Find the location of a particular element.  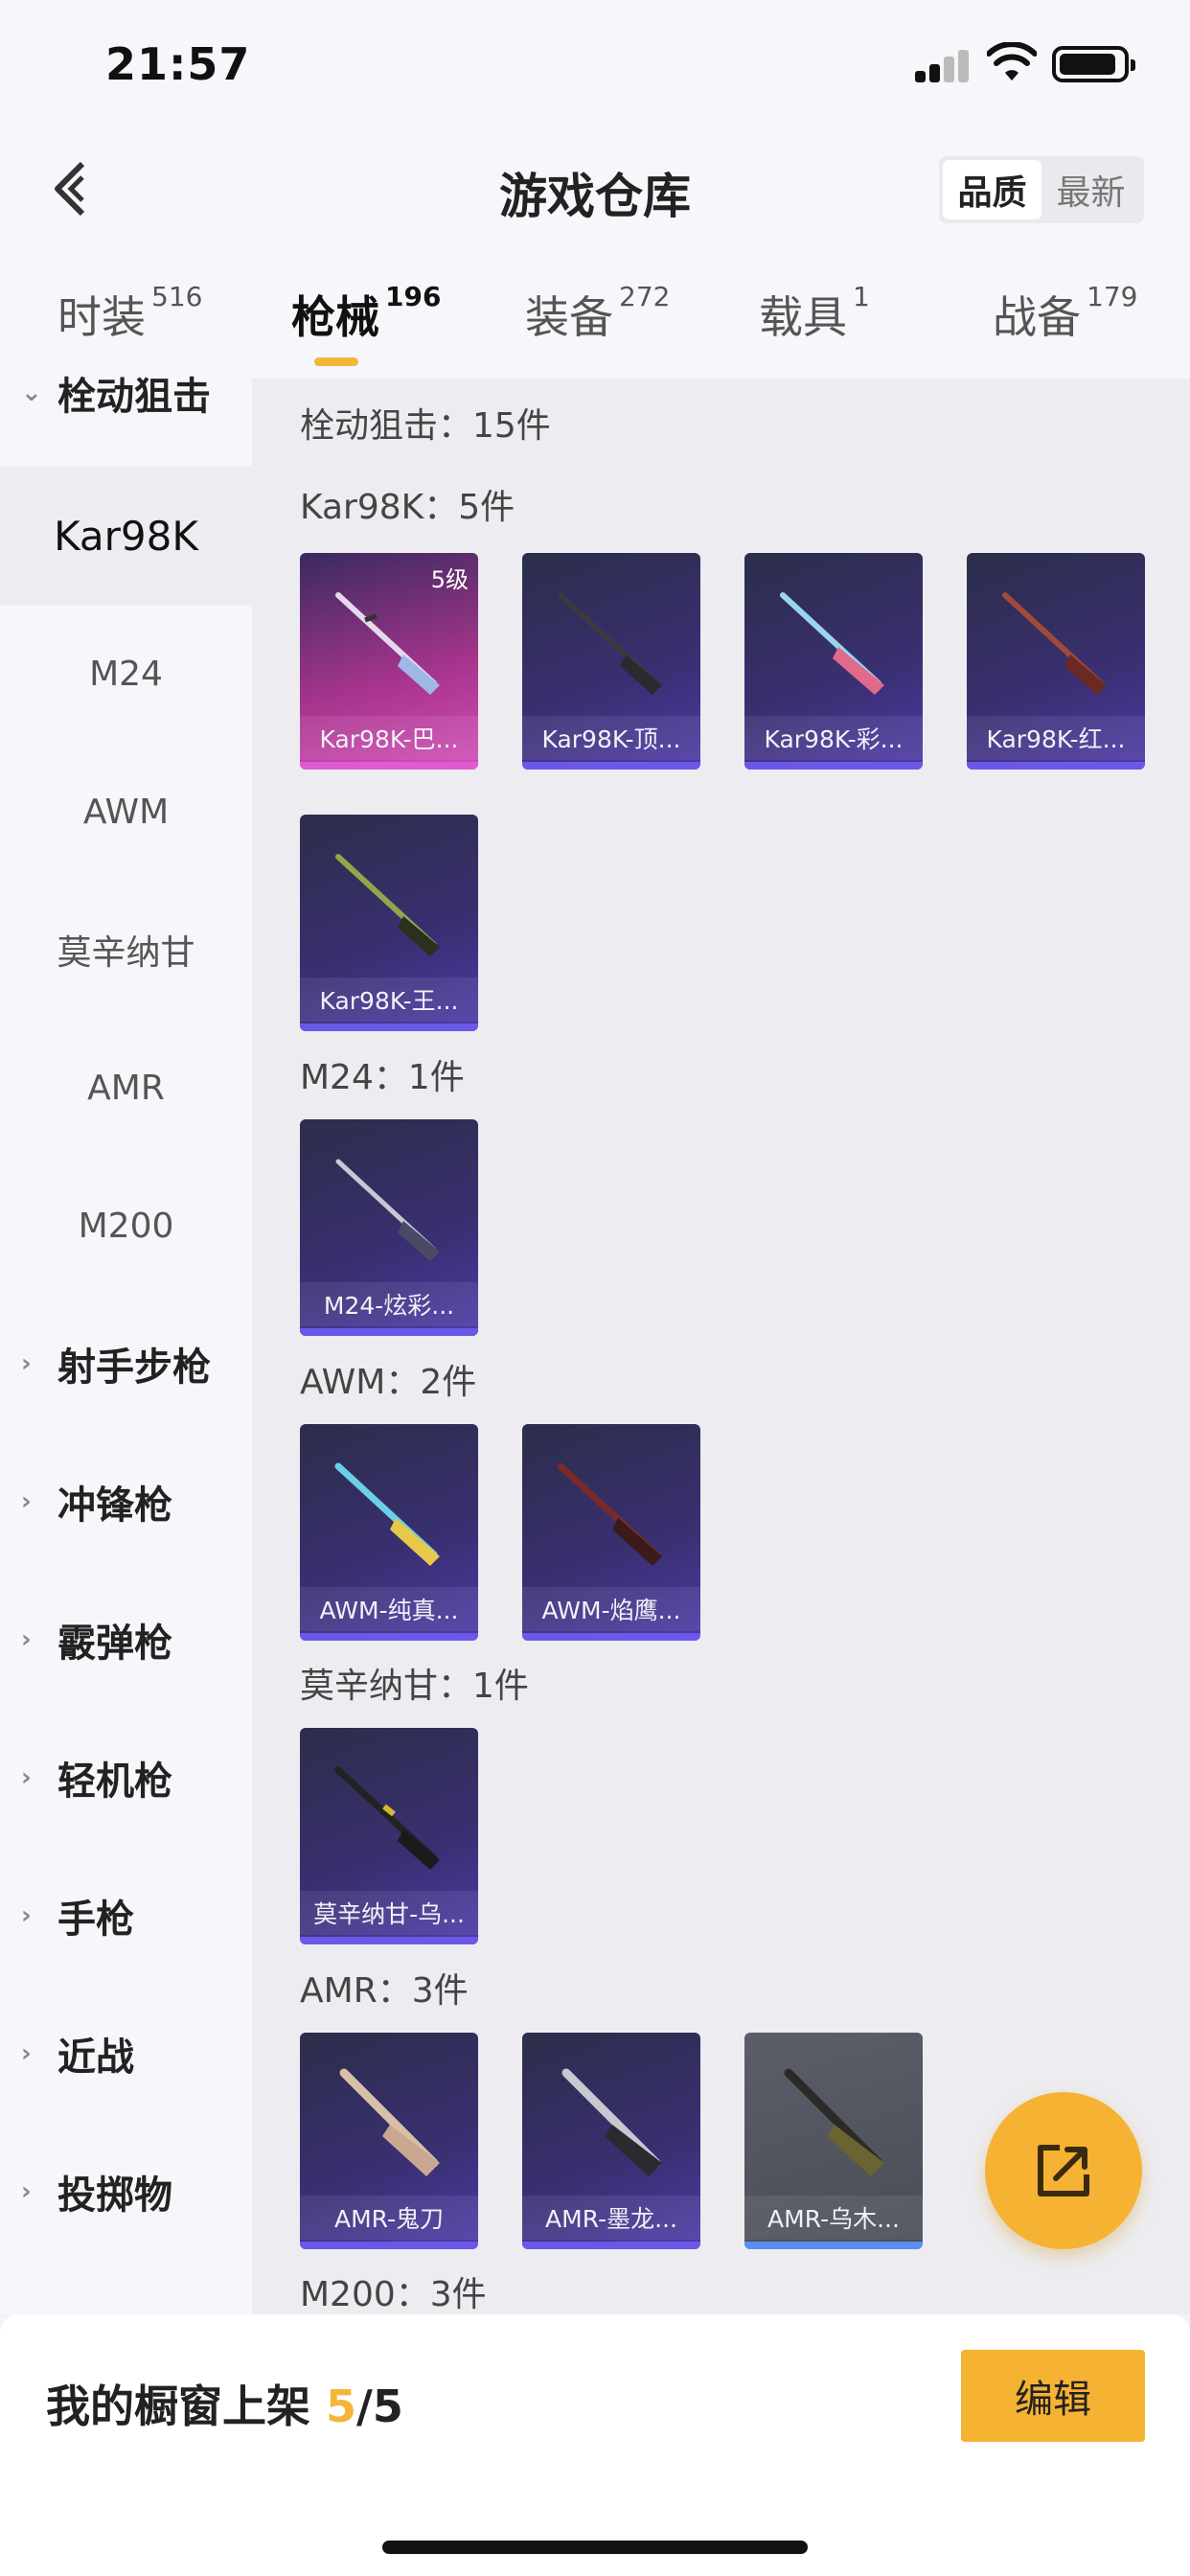

sidebar-item-amr: AMR is located at coordinates (126, 1088).